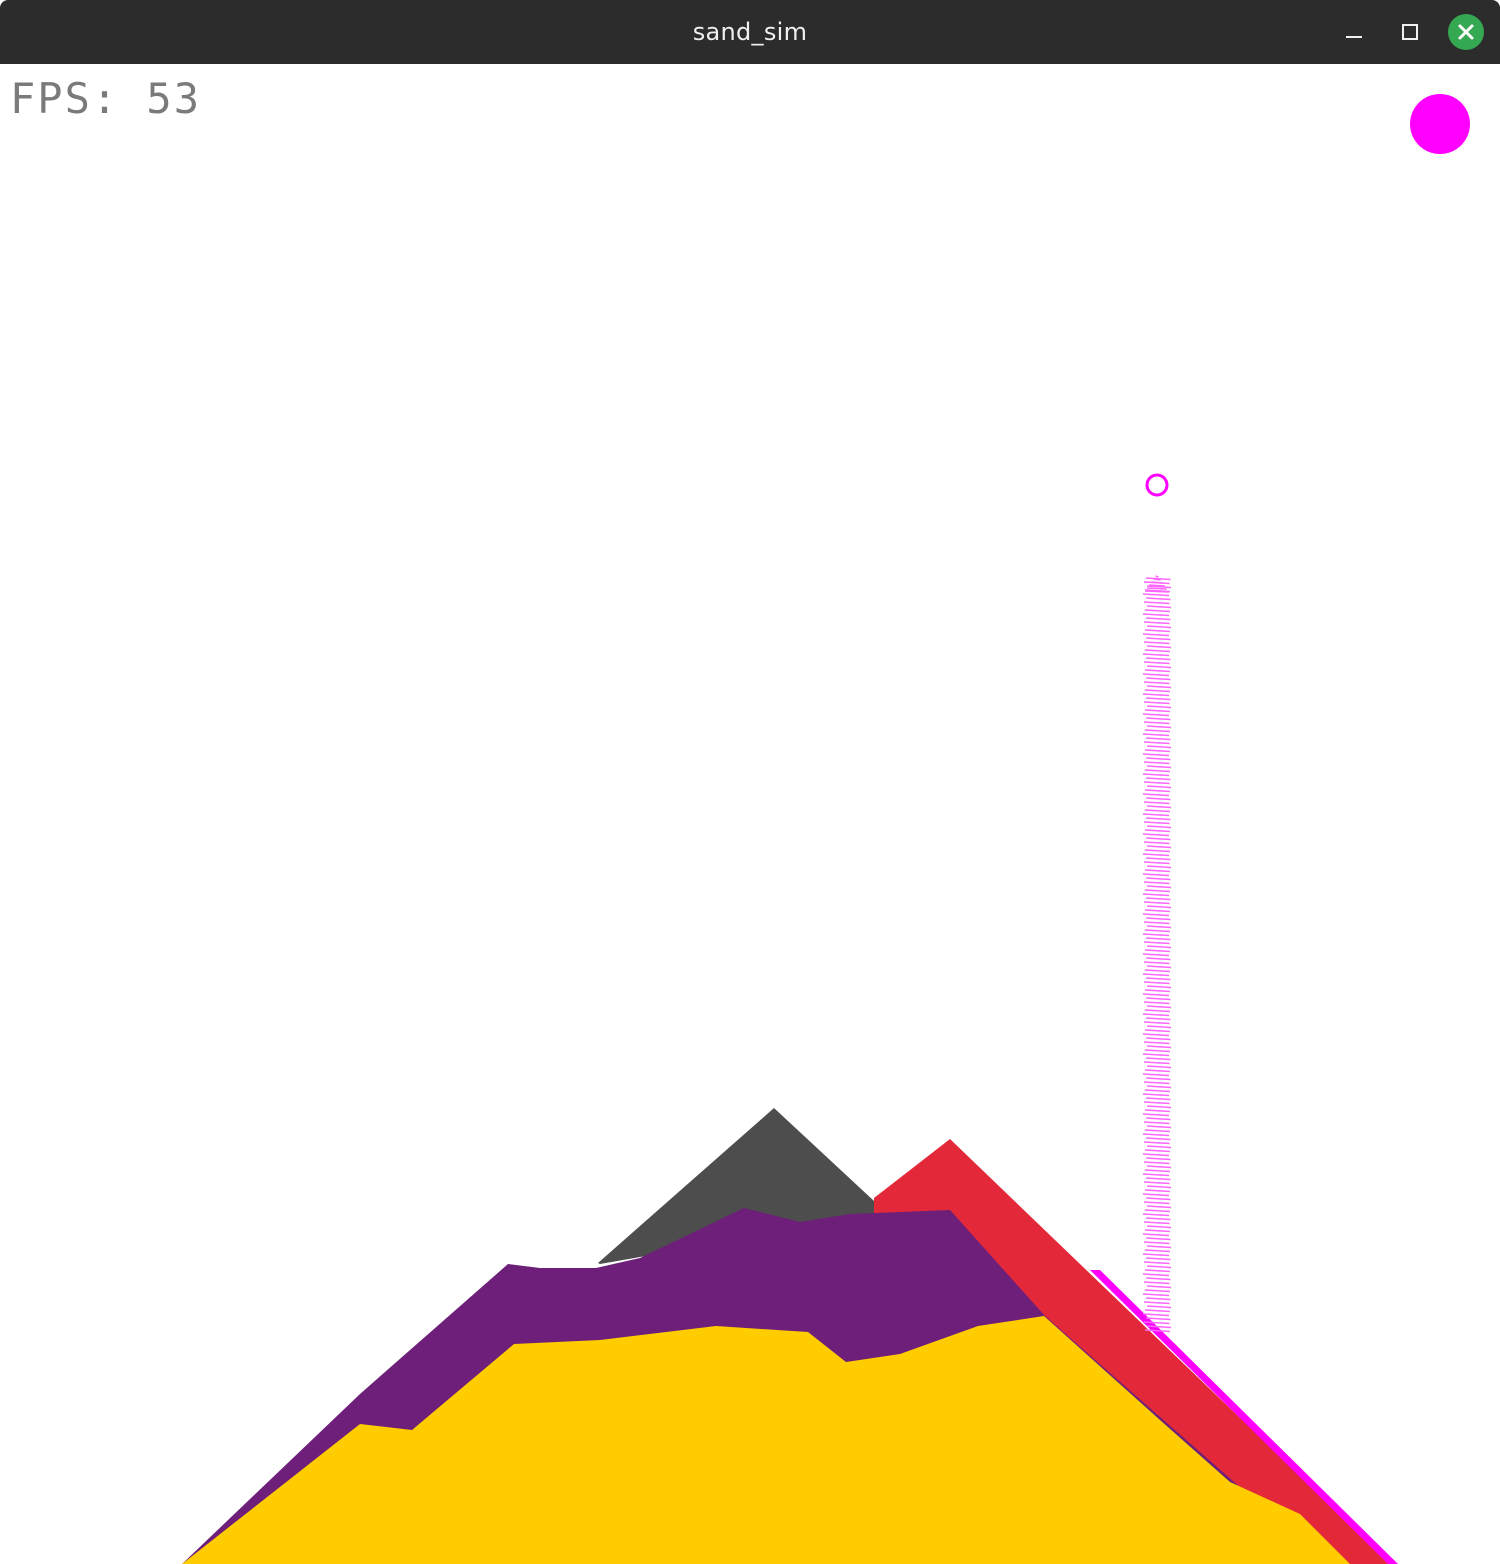 This screenshot has height=1564, width=1500. What do you see at coordinates (1354, 32) in the screenshot?
I see `minimize-button` at bounding box center [1354, 32].